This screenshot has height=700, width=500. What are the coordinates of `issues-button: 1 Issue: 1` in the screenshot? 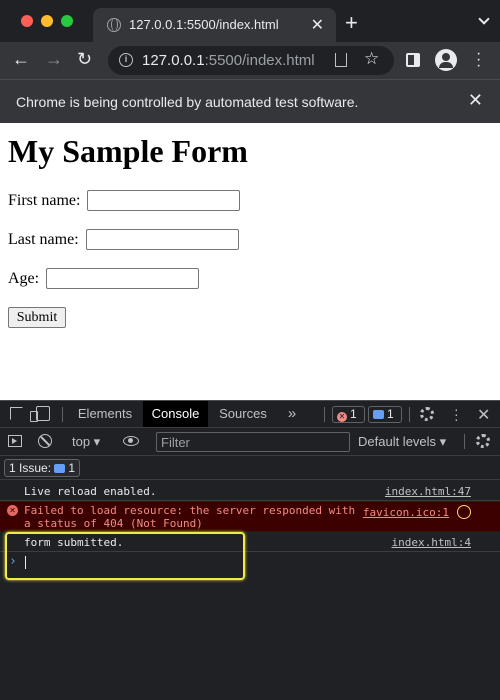 It's located at (42, 468).